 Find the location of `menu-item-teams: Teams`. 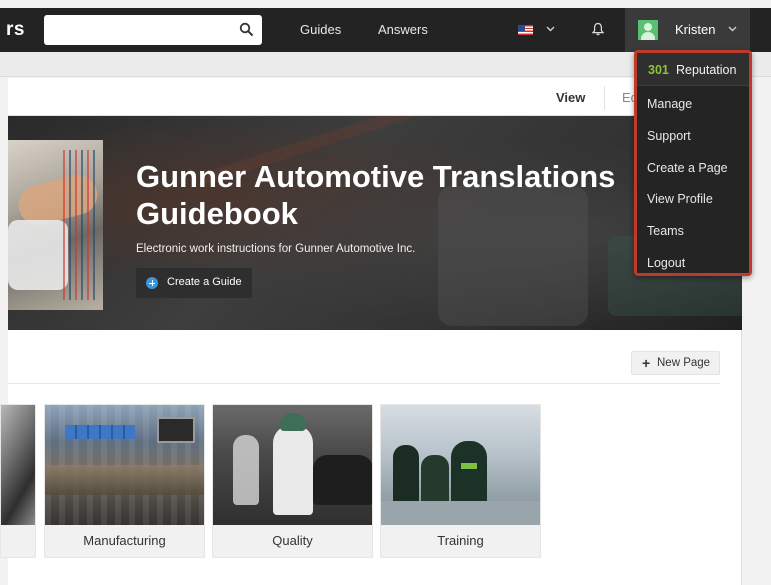

menu-item-teams: Teams is located at coordinates (693, 231).